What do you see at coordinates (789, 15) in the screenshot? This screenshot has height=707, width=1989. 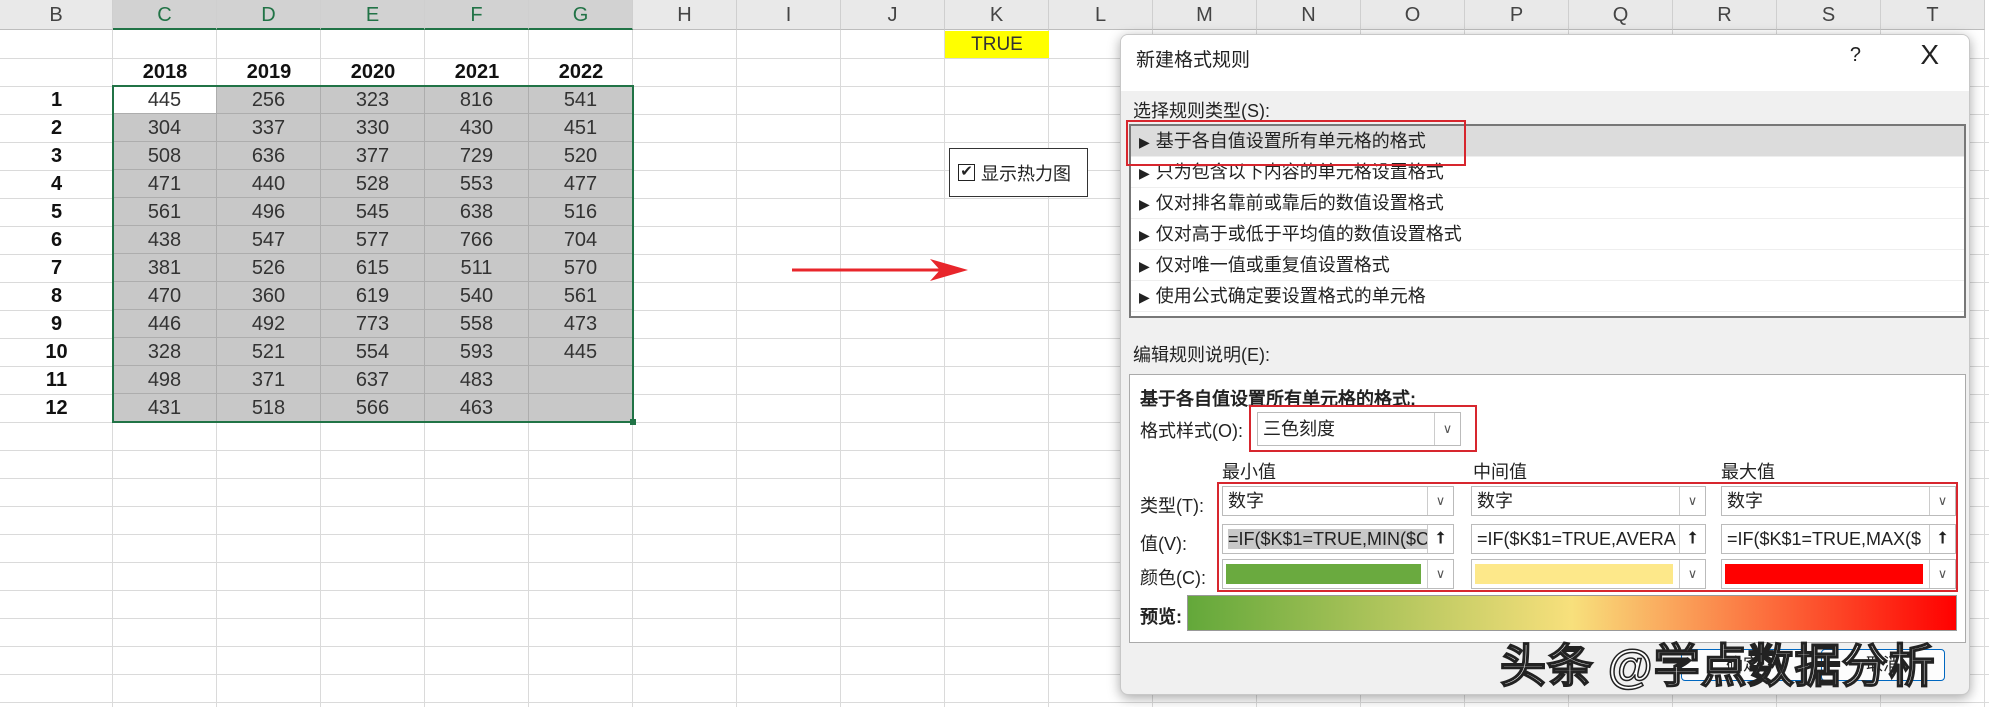 I see `column-header-i: I` at bounding box center [789, 15].